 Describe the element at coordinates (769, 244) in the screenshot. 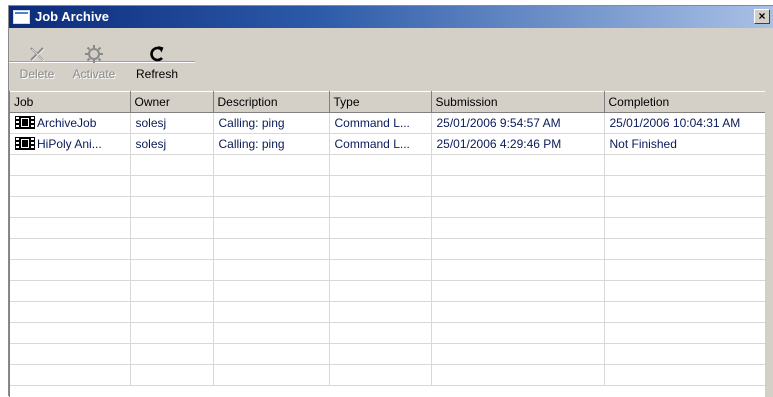

I see `window-right-border` at that location.